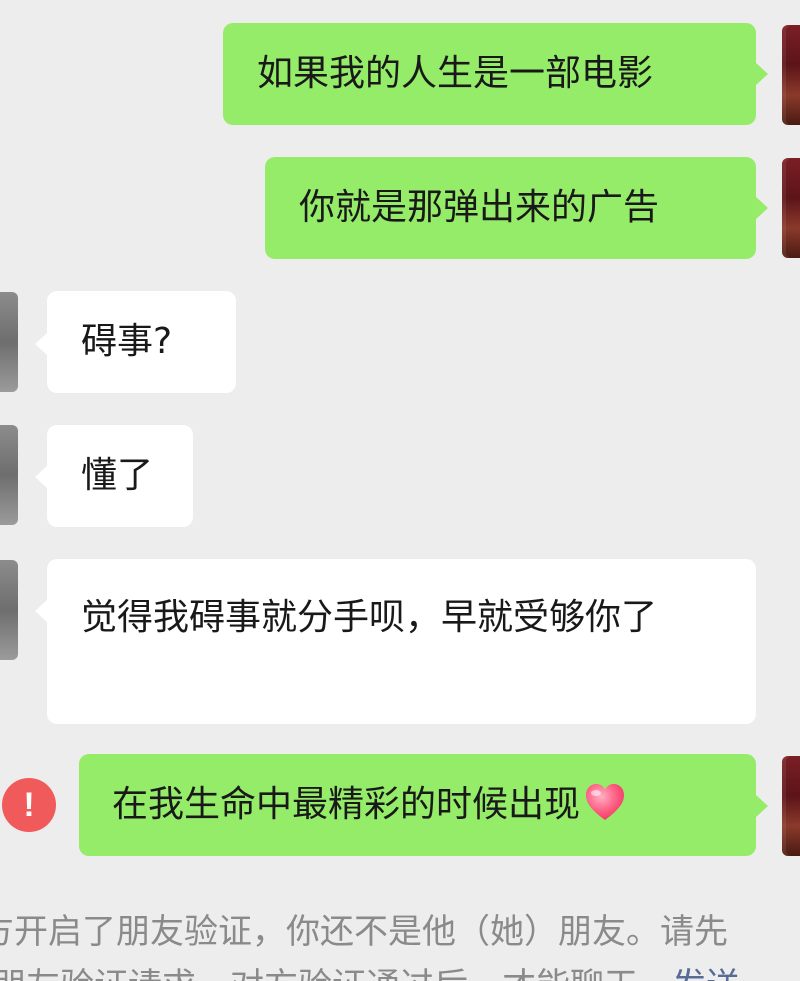  What do you see at coordinates (364, 932) in the screenshot?
I see `notice-line-1: 方开启了朋友验证，你还不是他（她）朋友。请先` at bounding box center [364, 932].